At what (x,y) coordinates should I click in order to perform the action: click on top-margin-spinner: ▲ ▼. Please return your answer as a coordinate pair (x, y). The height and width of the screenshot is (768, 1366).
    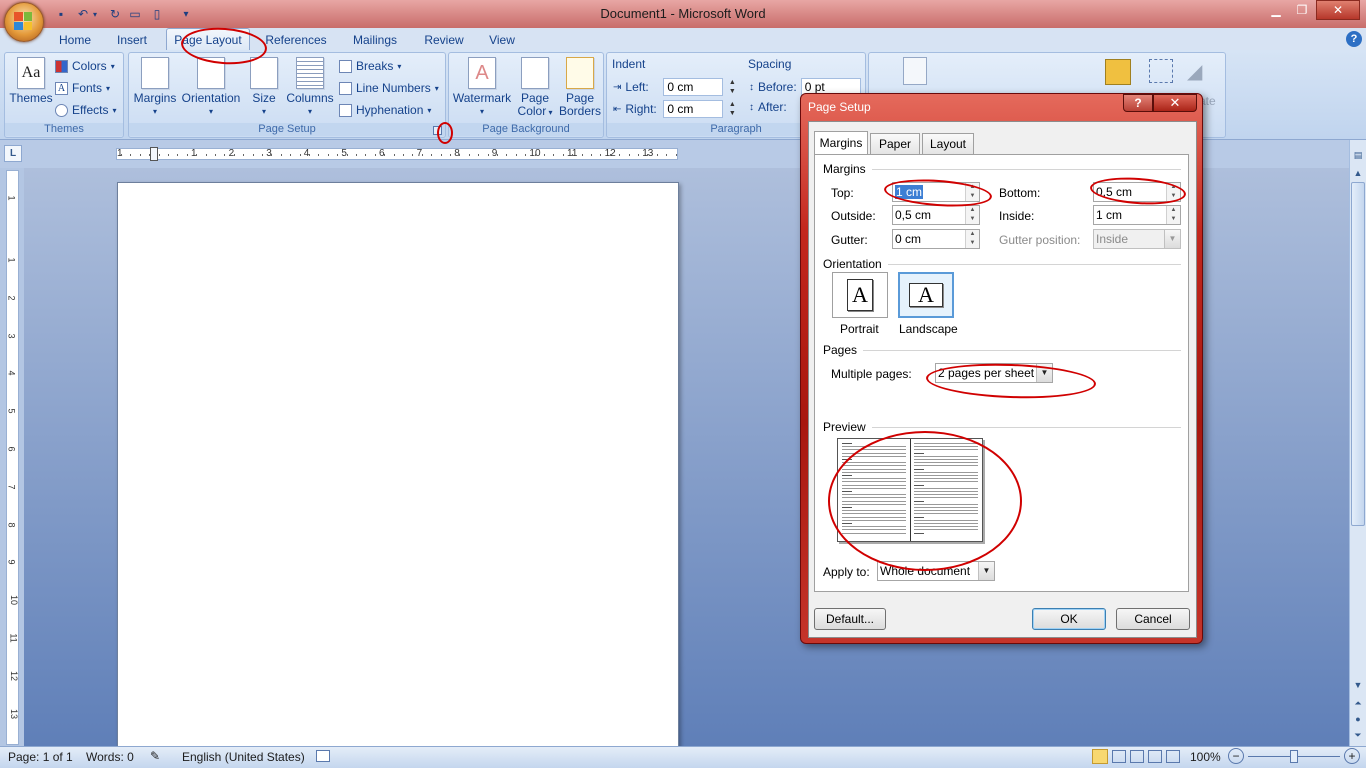
    Looking at the image, I should click on (972, 192).